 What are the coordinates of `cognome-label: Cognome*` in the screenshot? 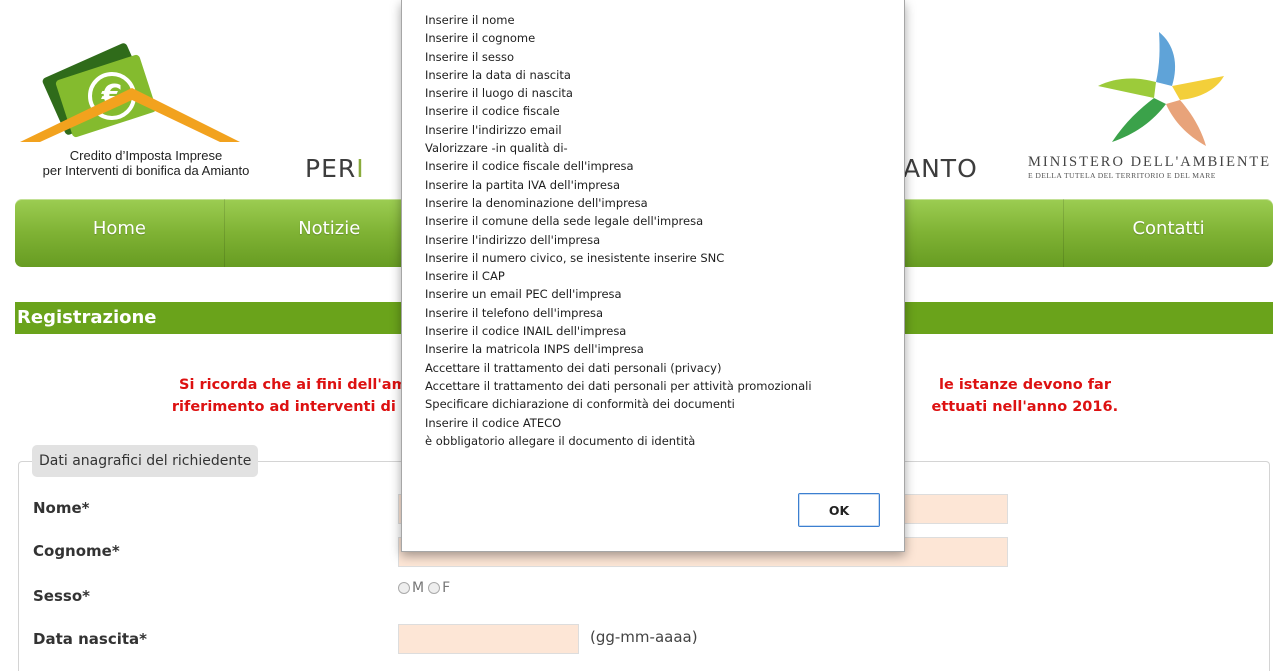 It's located at (76, 551).